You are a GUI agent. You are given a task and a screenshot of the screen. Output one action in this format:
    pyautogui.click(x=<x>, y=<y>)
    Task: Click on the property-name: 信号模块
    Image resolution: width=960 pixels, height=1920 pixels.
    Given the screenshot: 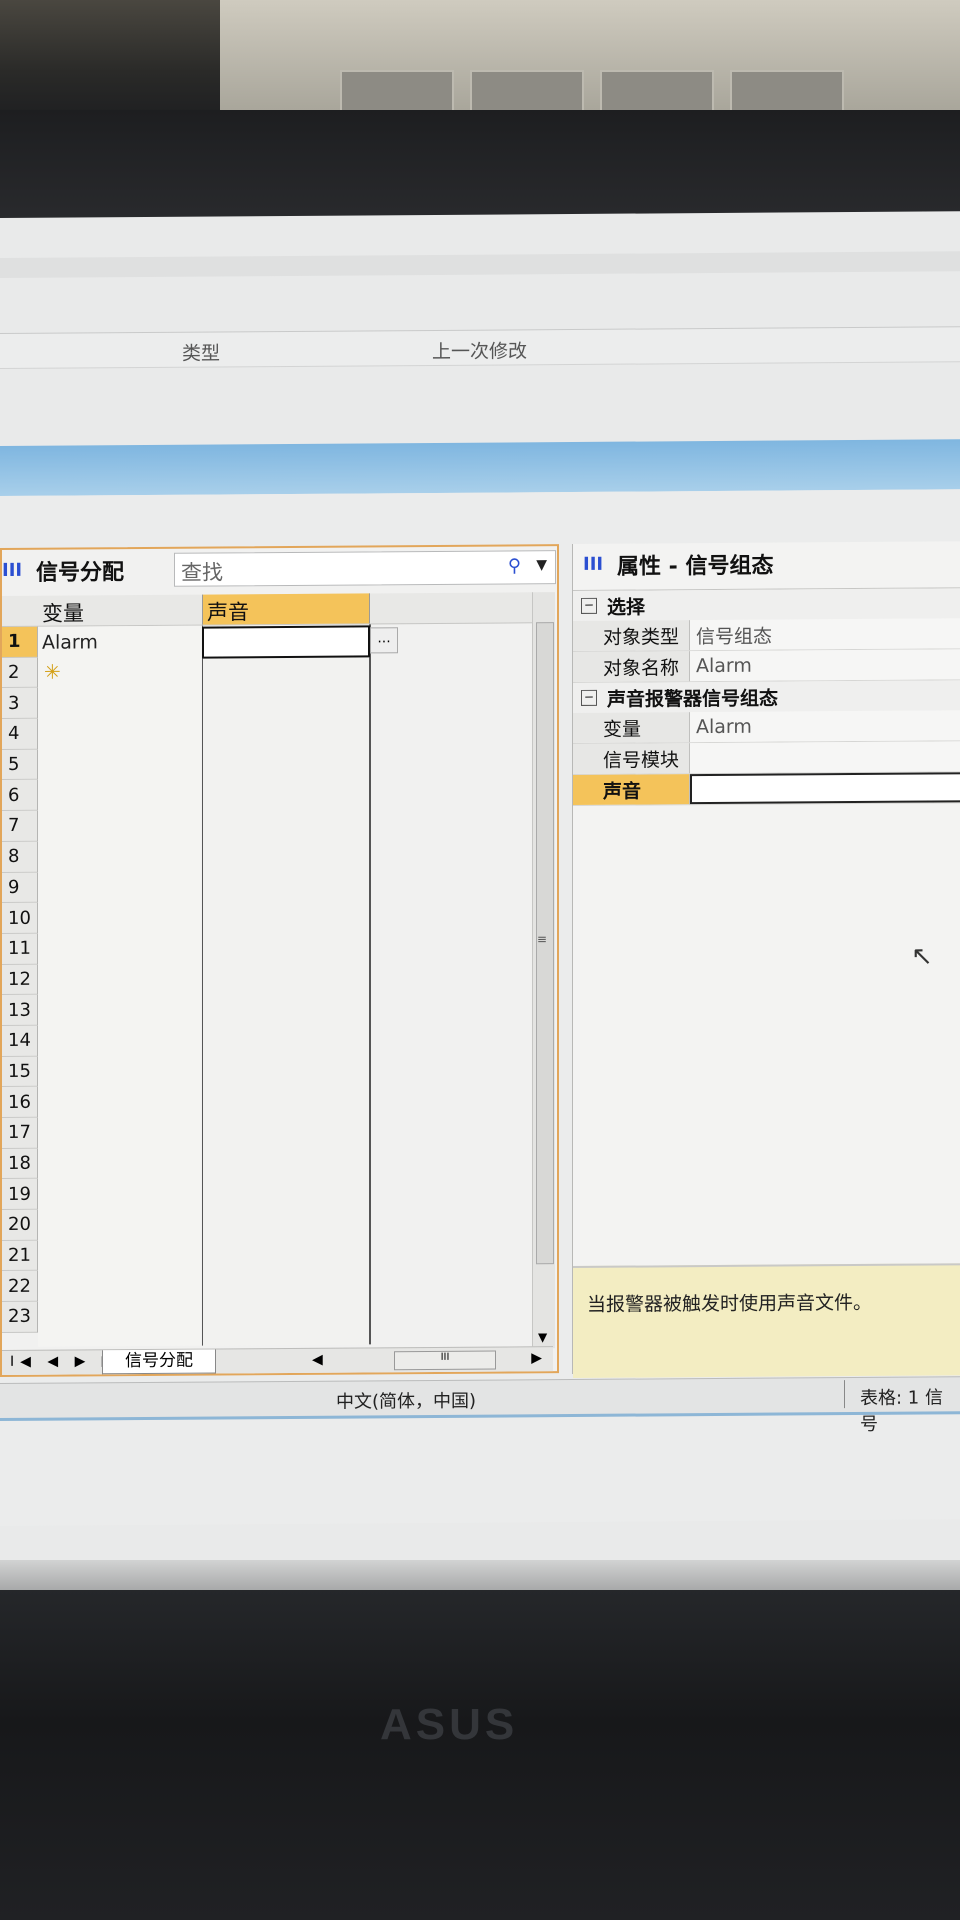 What is the action you would take?
    pyautogui.click(x=631, y=758)
    